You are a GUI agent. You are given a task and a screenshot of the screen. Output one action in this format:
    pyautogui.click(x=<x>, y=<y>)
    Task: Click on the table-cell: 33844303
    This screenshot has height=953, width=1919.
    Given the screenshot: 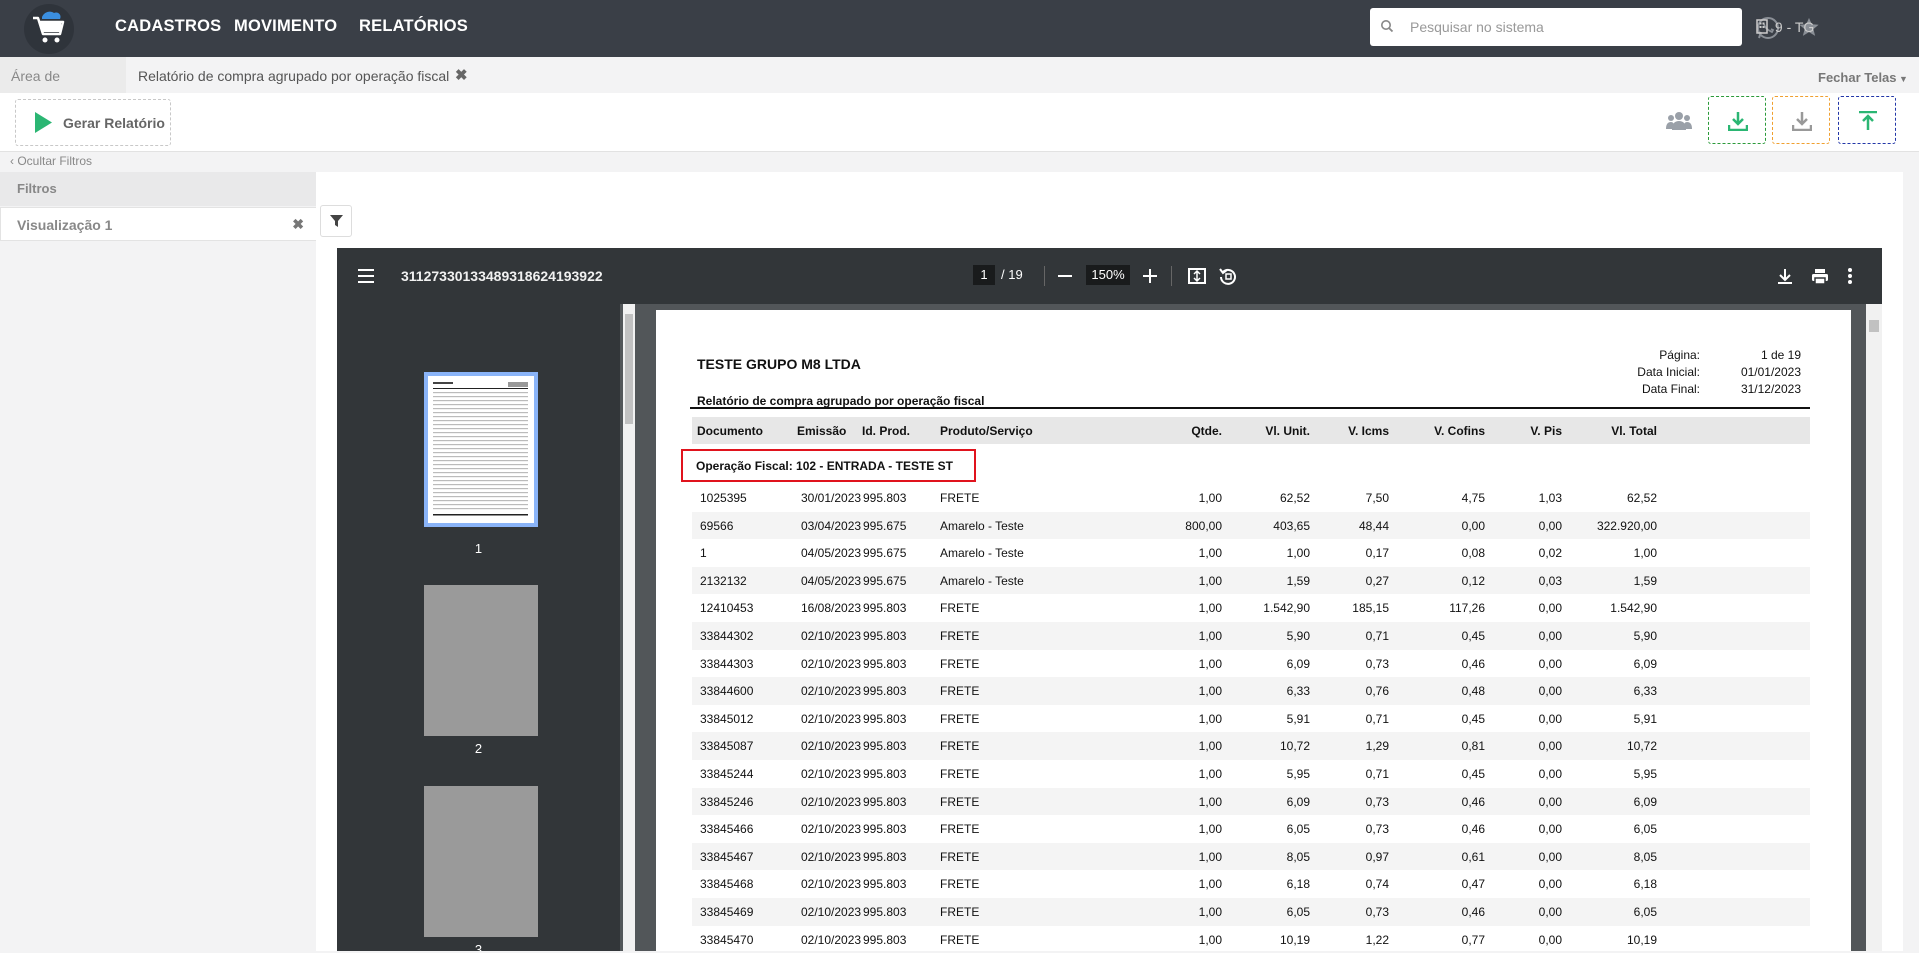 What is the action you would take?
    pyautogui.click(x=727, y=663)
    